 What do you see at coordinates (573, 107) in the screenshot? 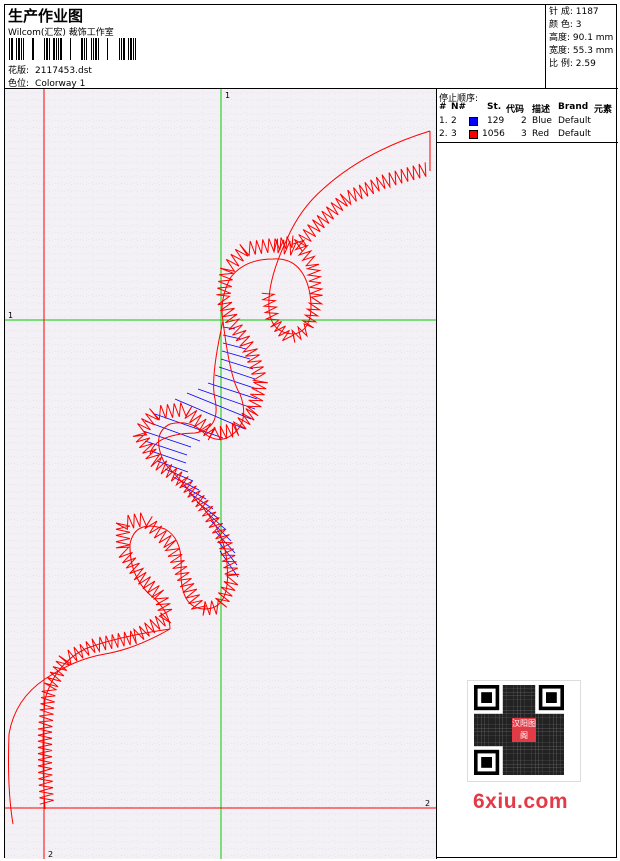
I see `col-brand: Brand` at bounding box center [573, 107].